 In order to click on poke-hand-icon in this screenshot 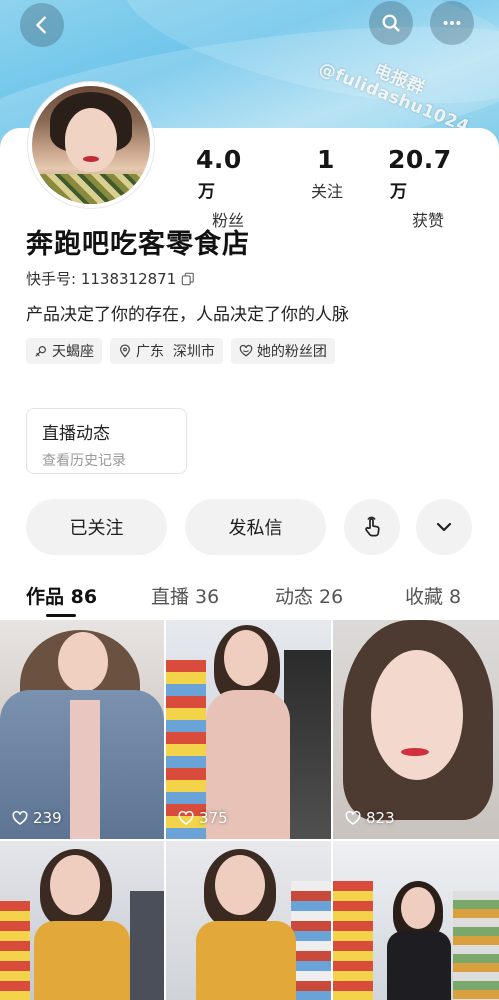, I will do `click(372, 526)`.